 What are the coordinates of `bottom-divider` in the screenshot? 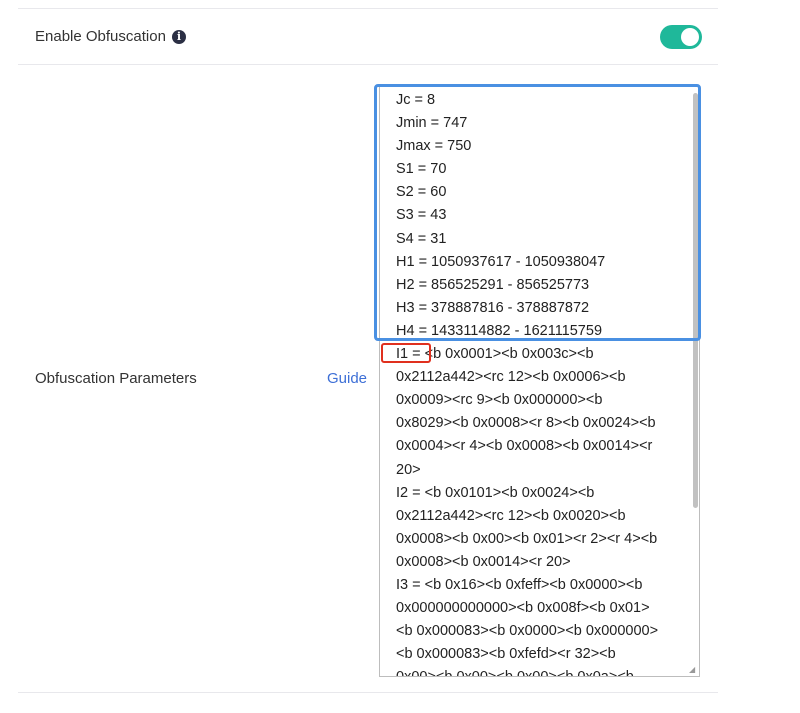 It's located at (368, 692).